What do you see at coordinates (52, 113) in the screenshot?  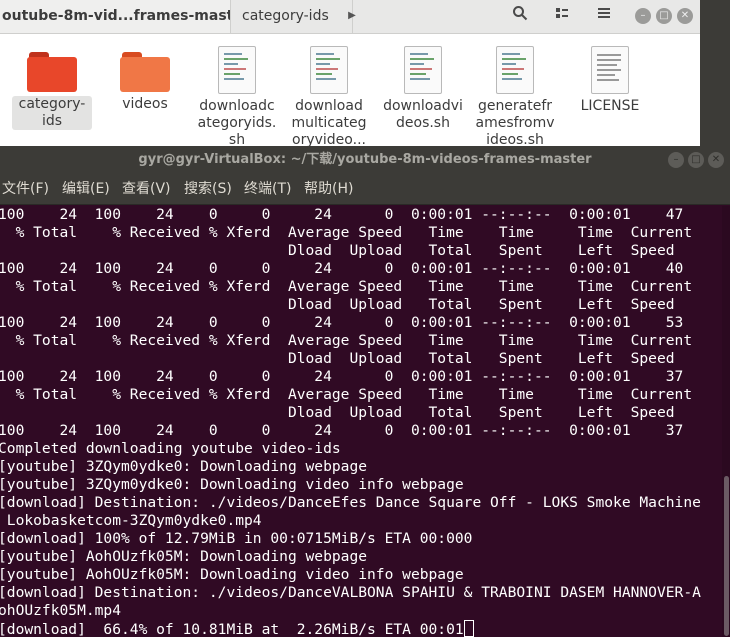 I see `file-item-label: category- ids` at bounding box center [52, 113].